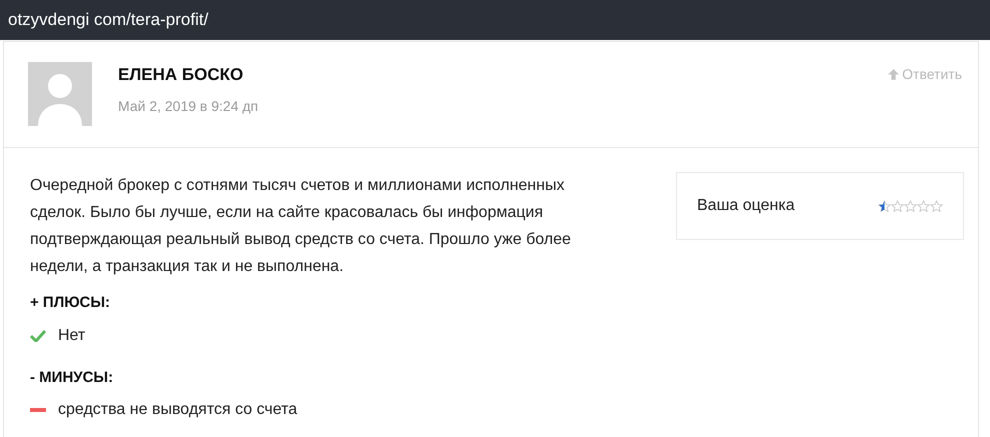 This screenshot has width=990, height=437. I want to click on author-name: ЕЛЕНА БОСКО, so click(181, 75).